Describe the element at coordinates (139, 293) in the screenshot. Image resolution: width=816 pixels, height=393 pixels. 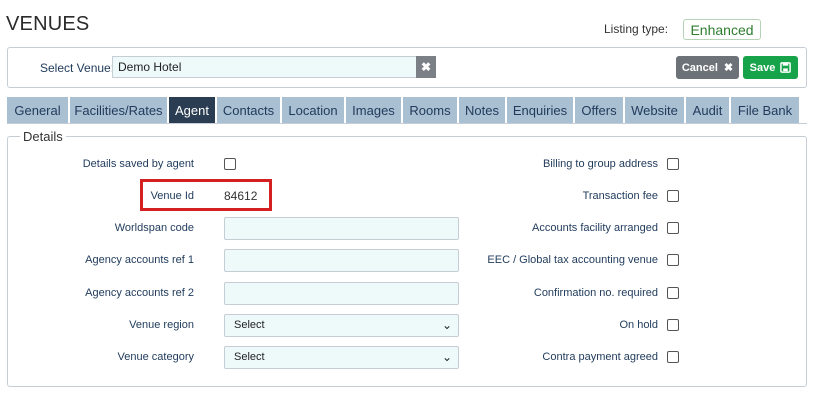
I see `agency-ref-2-label: Agency accounts ref 2` at that location.